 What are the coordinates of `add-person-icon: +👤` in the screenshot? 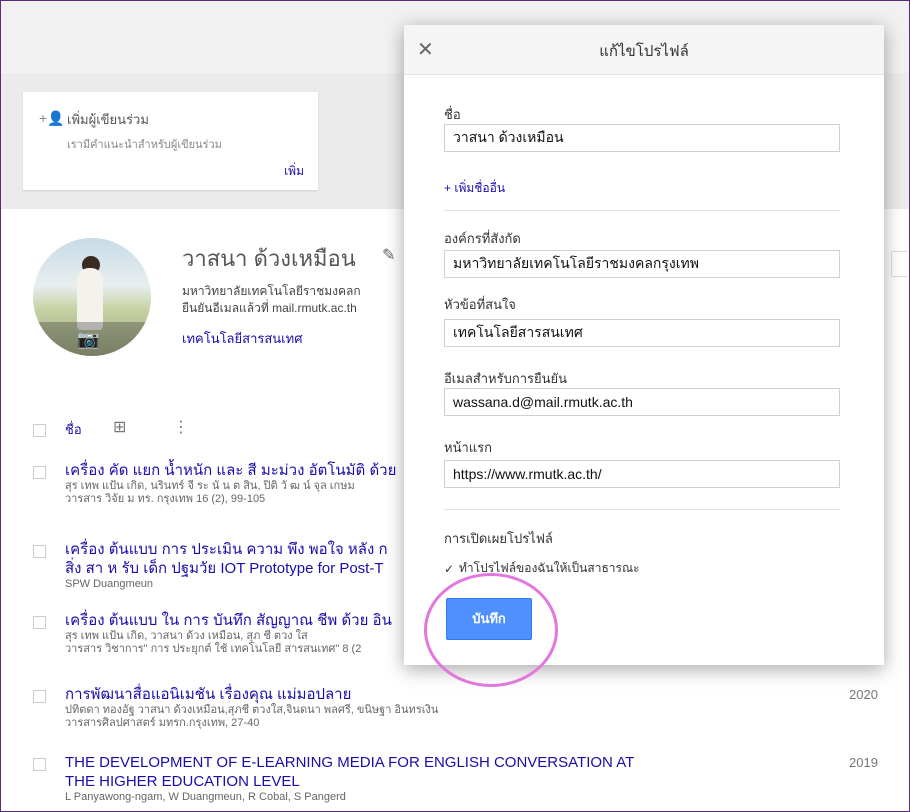 It's located at (52, 118).